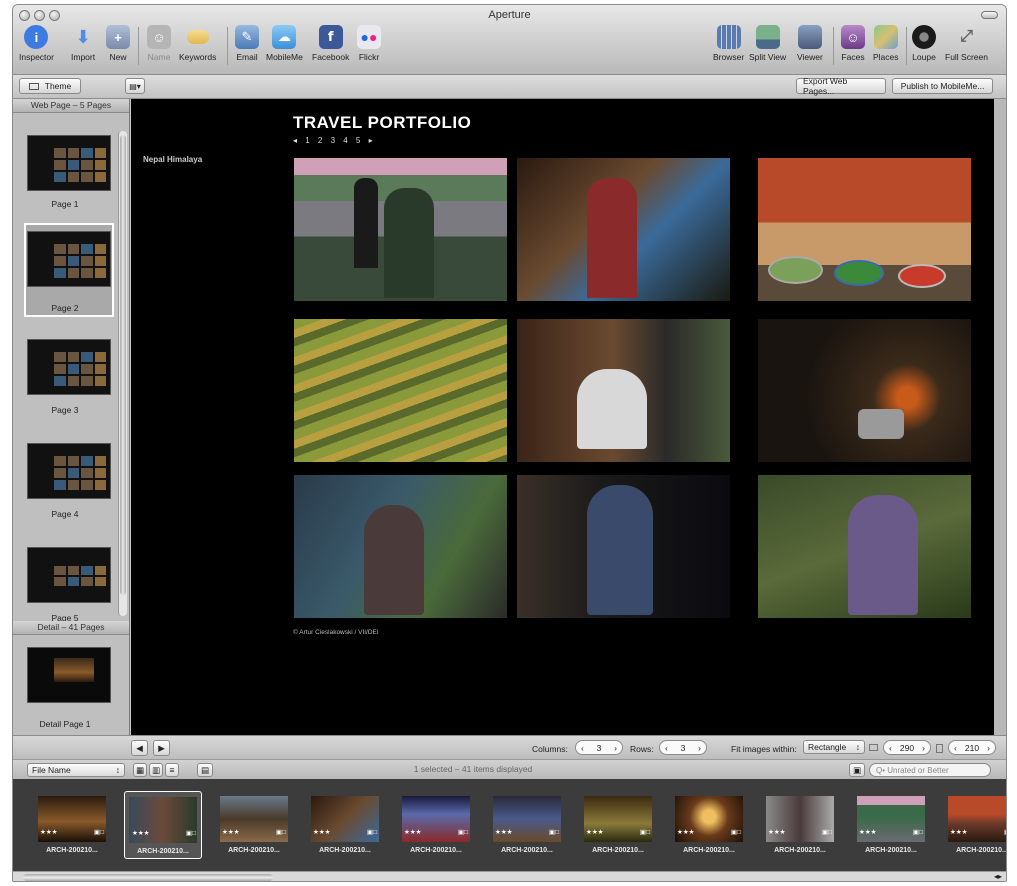 This screenshot has height=886, width=1017. What do you see at coordinates (767, 37) in the screenshot?
I see `split-view-icon` at bounding box center [767, 37].